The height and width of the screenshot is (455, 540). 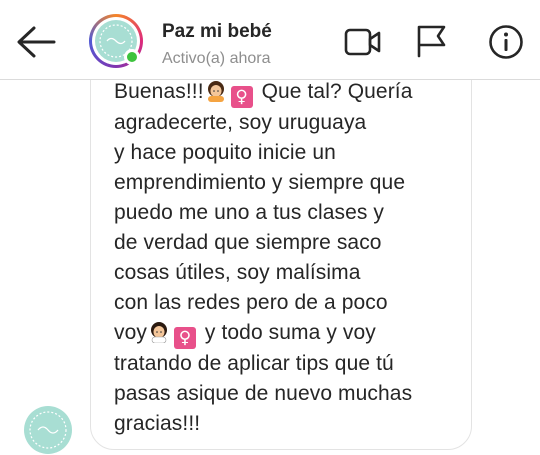 What do you see at coordinates (132, 57) in the screenshot?
I see `online-status-dot` at bounding box center [132, 57].